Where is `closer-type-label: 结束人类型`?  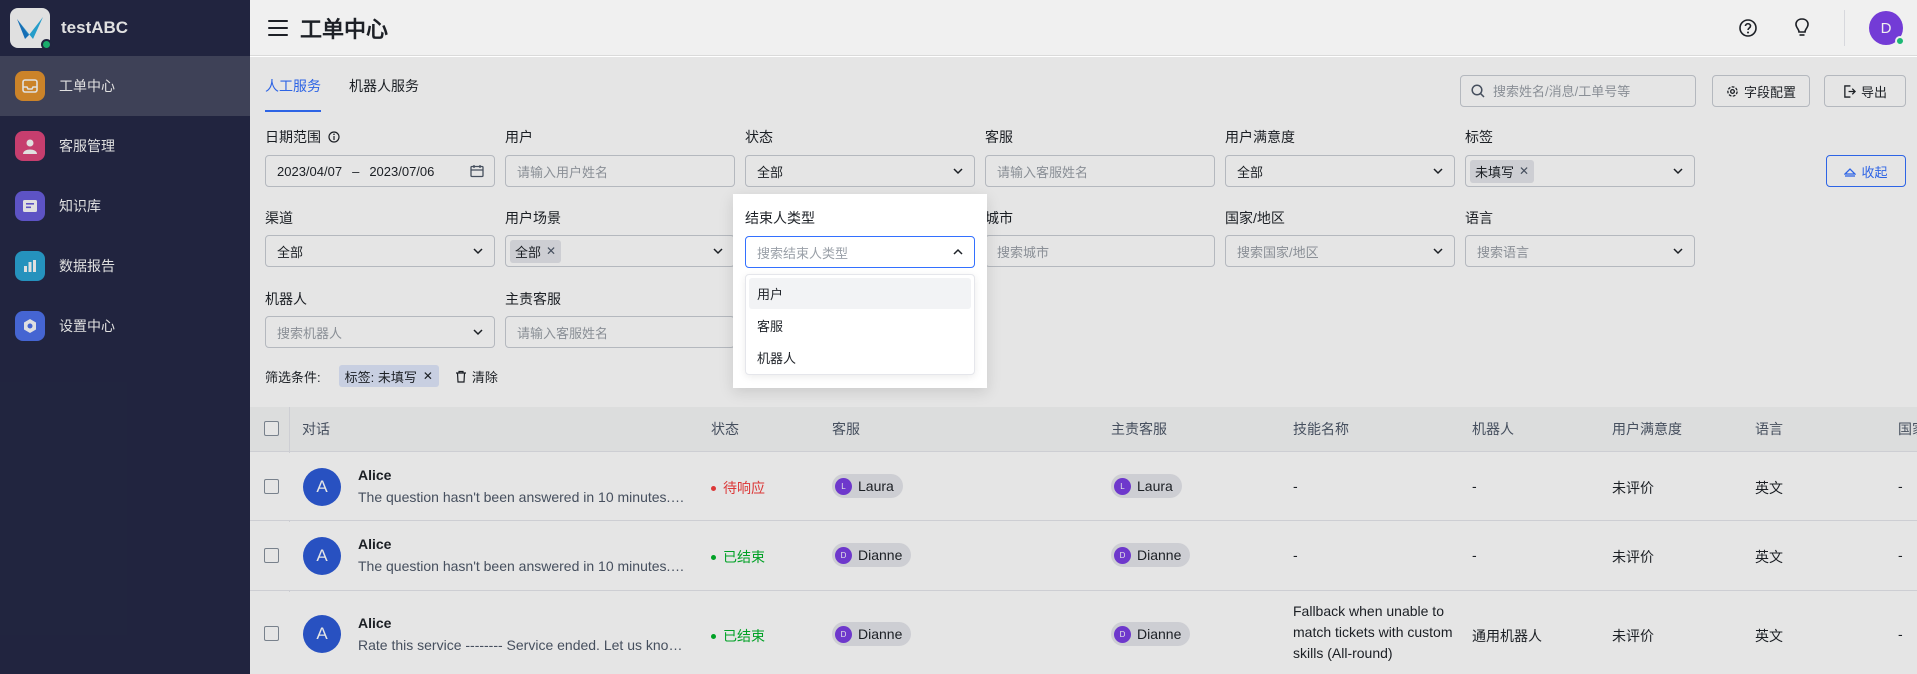
closer-type-label: 结束人类型 is located at coordinates (780, 218).